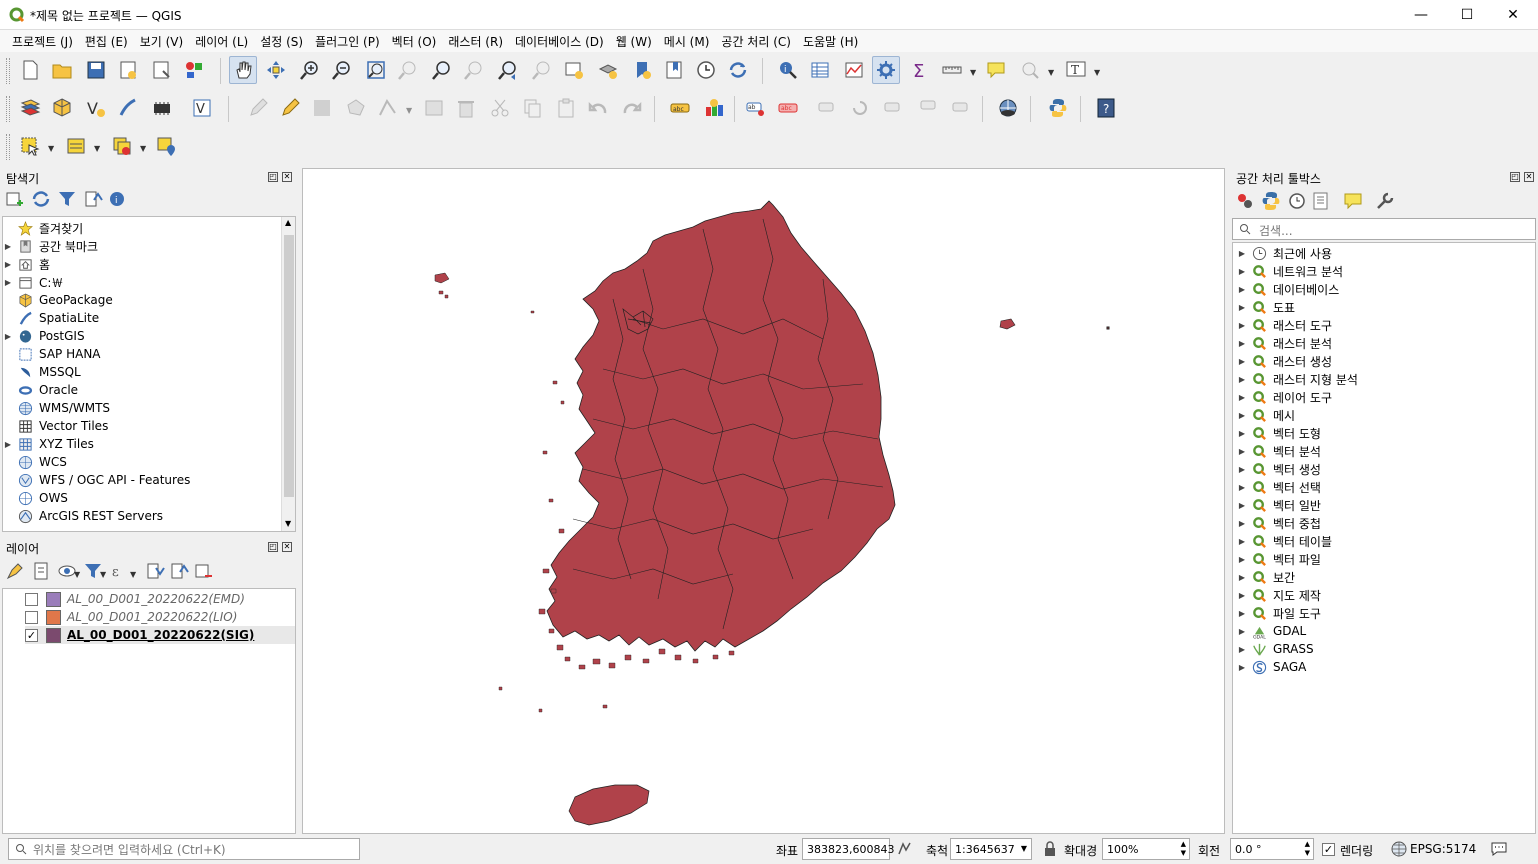  What do you see at coordinates (1513, 15) in the screenshot?
I see `close-button: ✕` at bounding box center [1513, 15].